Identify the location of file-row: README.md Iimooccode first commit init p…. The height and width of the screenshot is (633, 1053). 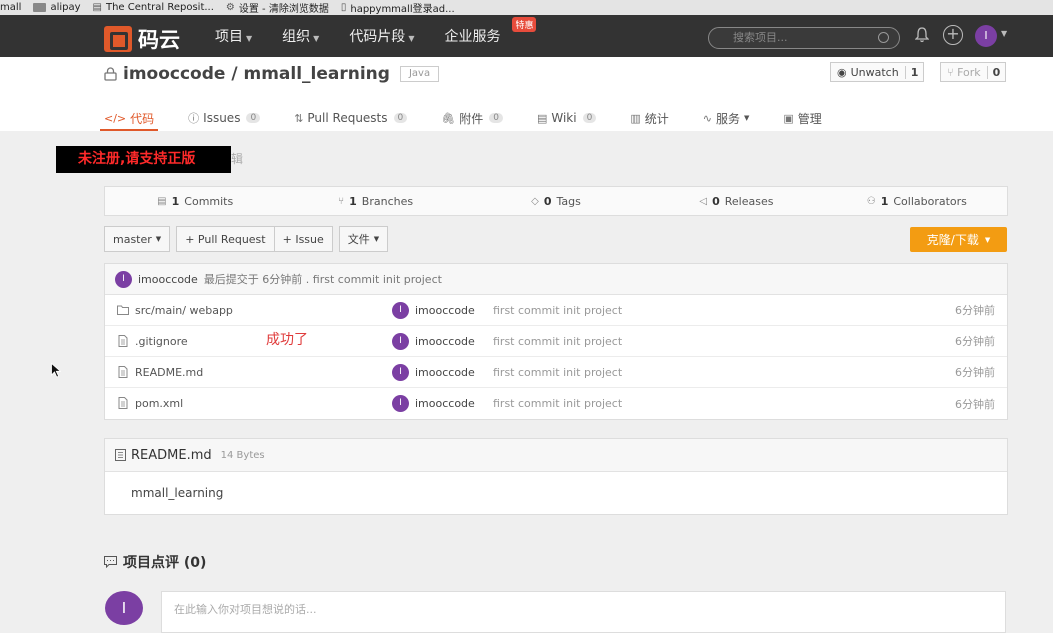
(556, 372).